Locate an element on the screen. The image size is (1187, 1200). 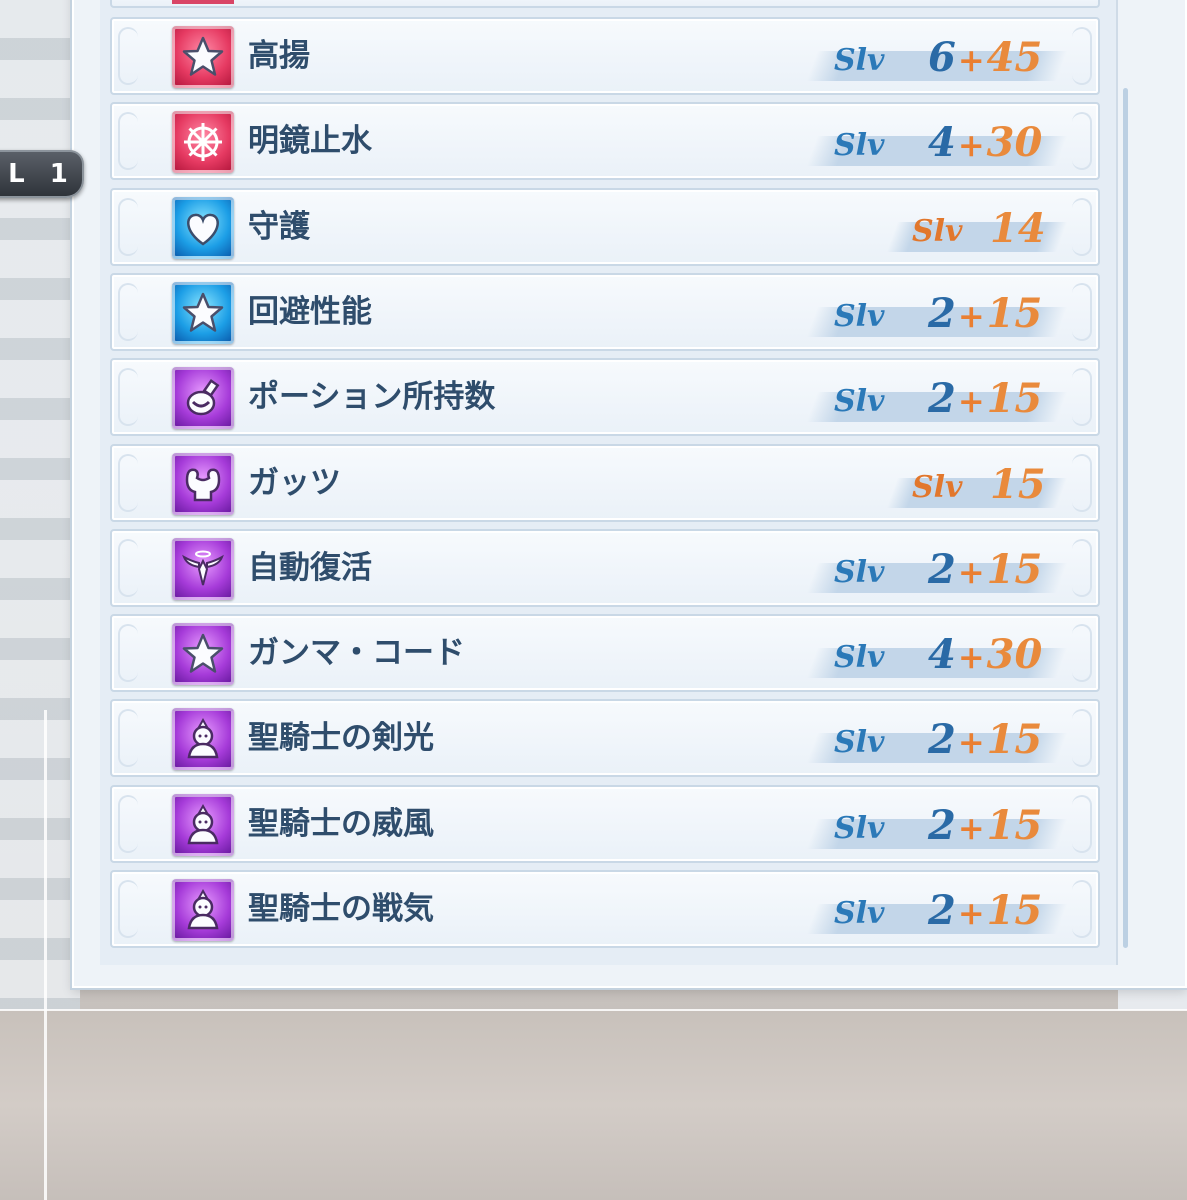
angel-icon is located at coordinates (203, 568).